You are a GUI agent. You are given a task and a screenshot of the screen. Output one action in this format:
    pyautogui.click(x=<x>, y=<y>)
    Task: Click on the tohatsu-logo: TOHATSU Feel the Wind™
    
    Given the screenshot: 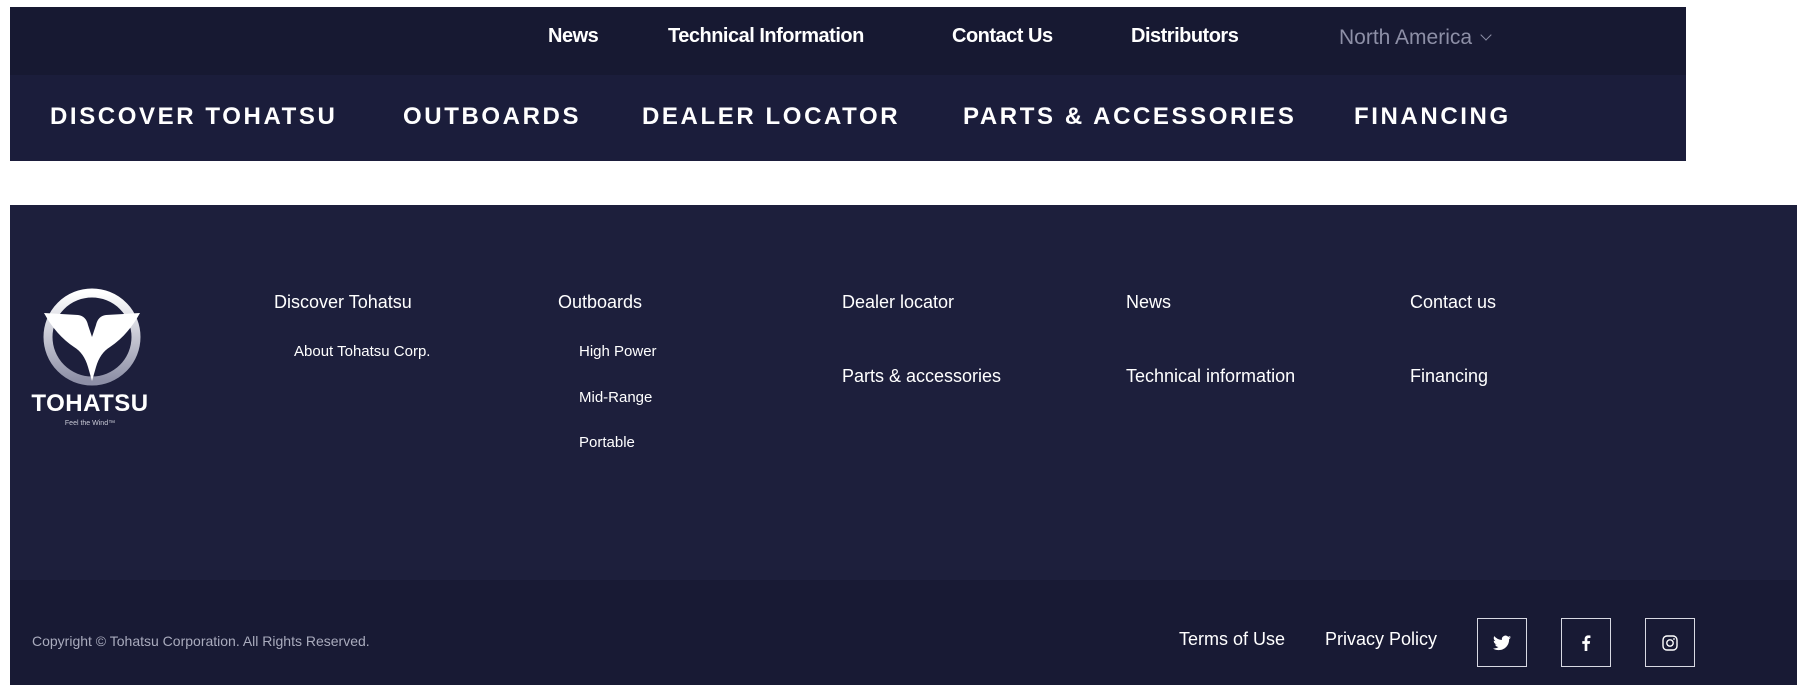 What is the action you would take?
    pyautogui.click(x=90, y=360)
    